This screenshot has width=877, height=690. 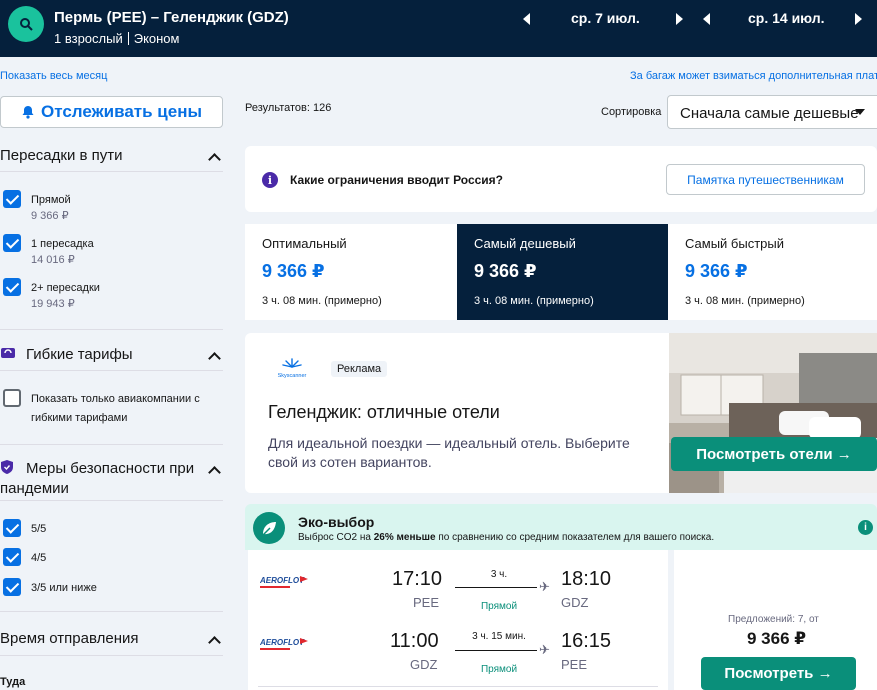 I want to click on safety-5-checkbox, so click(x=12, y=528).